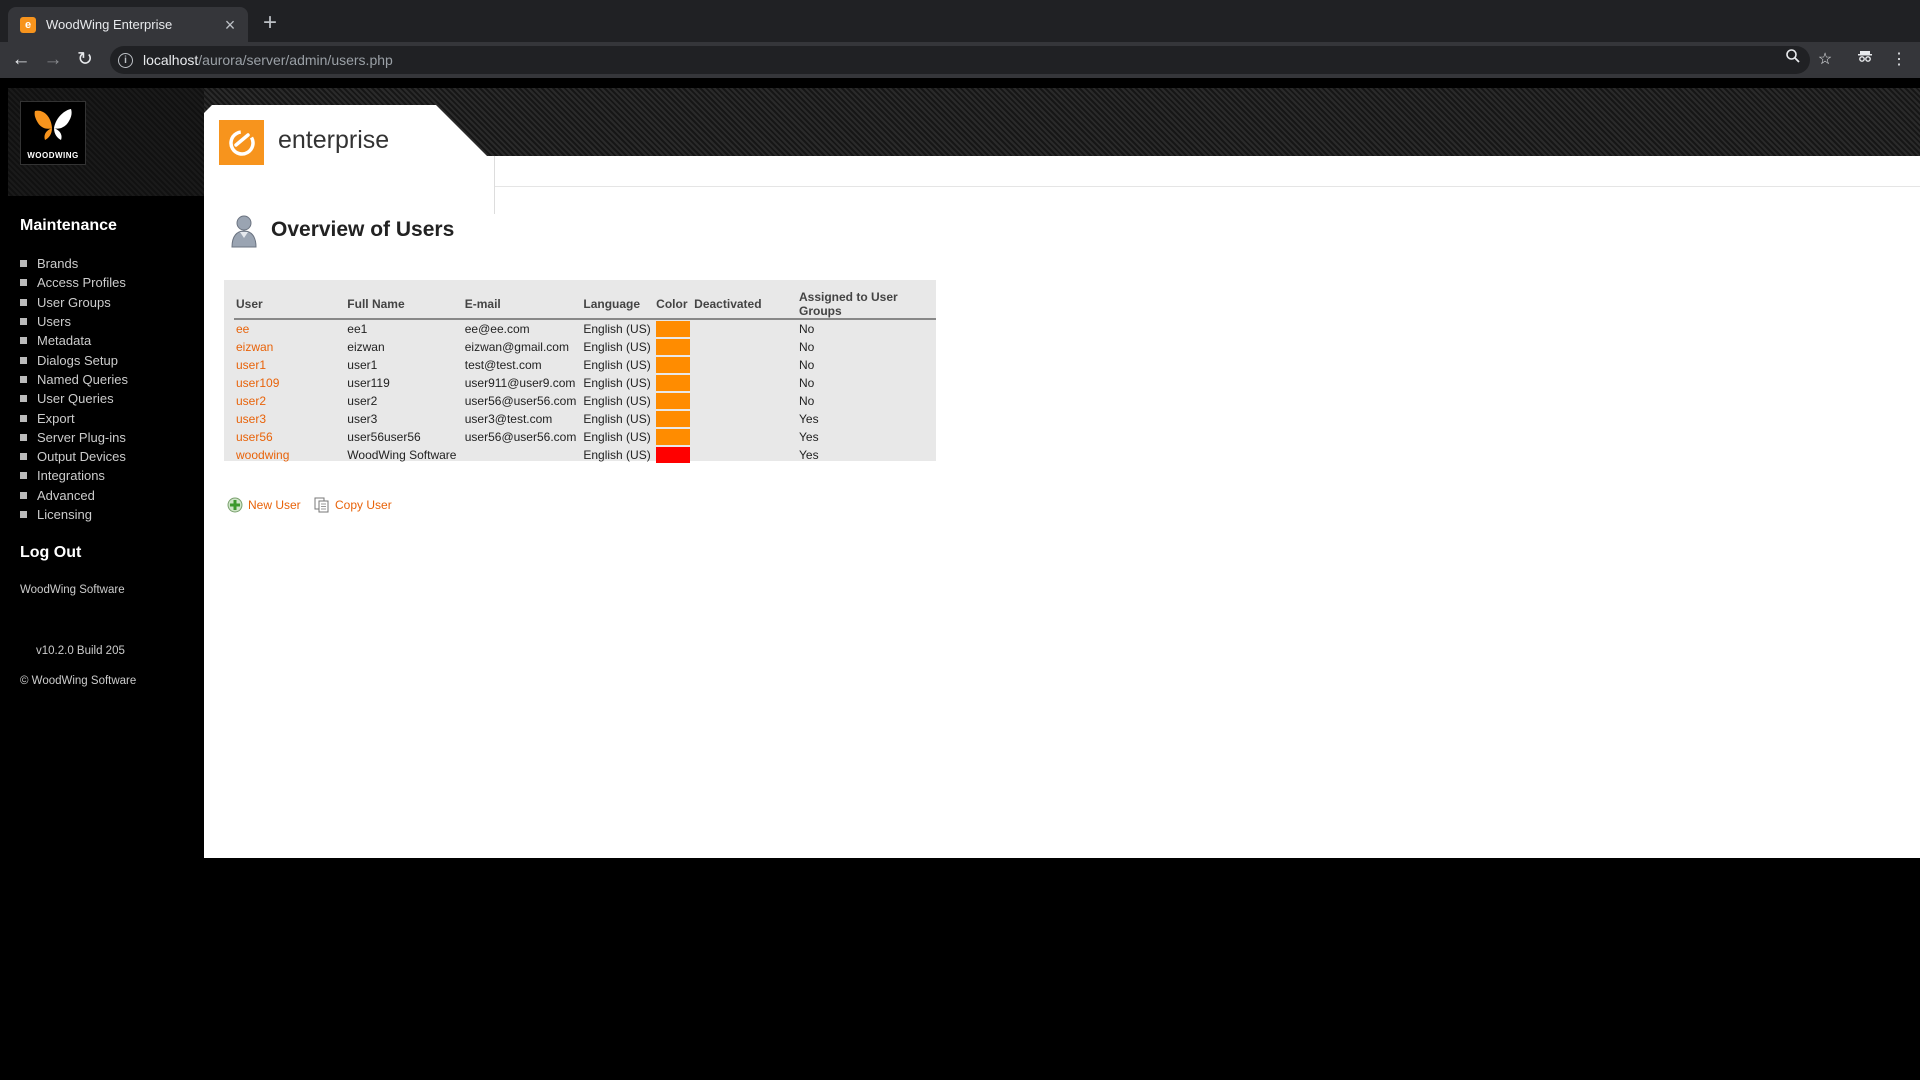 This screenshot has height=1080, width=1920. Describe the element at coordinates (230, 25) in the screenshot. I see `close-tab-icon: ×` at that location.